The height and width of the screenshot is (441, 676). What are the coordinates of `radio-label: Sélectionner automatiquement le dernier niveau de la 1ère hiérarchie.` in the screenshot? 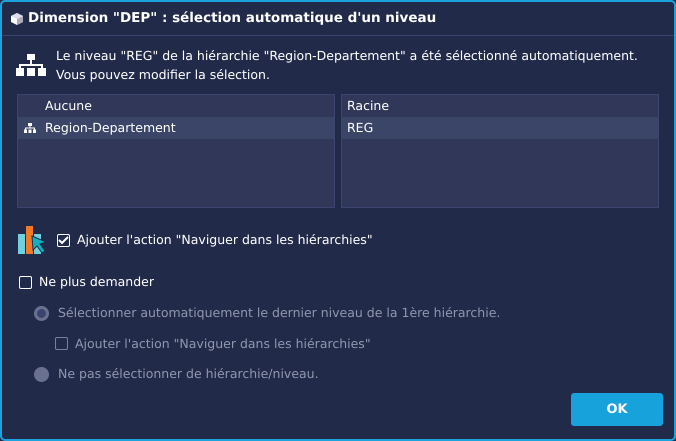 It's located at (279, 313).